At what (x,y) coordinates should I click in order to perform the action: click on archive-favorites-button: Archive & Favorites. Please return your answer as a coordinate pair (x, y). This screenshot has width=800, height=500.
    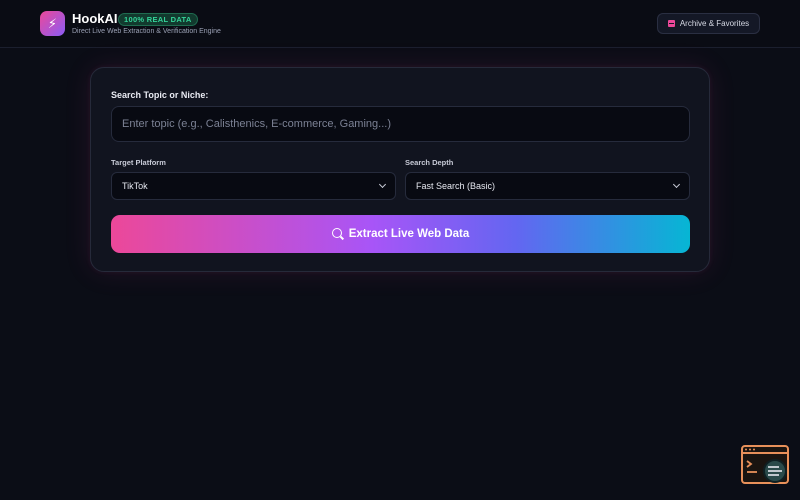
    Looking at the image, I should click on (708, 23).